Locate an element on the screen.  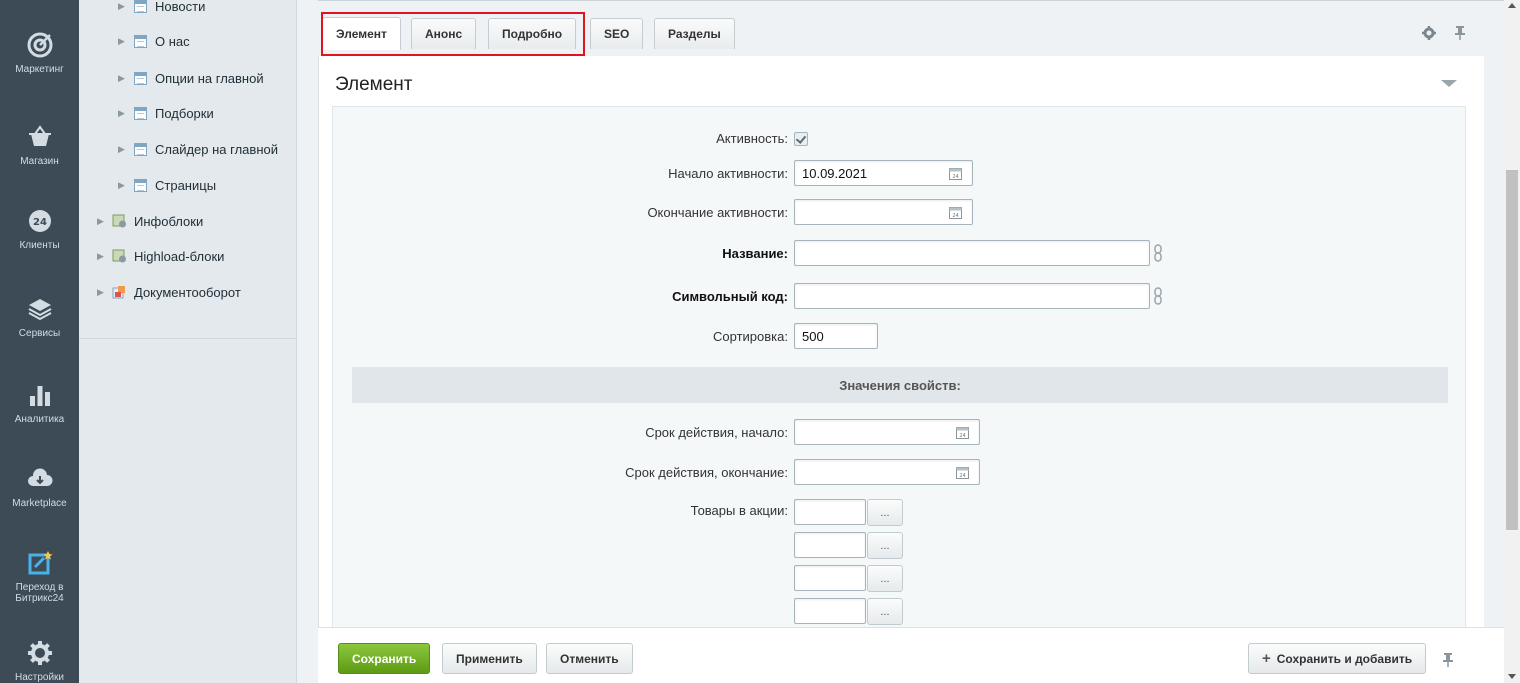
active-from-input: 10.09.2021 24 is located at coordinates (883, 173).